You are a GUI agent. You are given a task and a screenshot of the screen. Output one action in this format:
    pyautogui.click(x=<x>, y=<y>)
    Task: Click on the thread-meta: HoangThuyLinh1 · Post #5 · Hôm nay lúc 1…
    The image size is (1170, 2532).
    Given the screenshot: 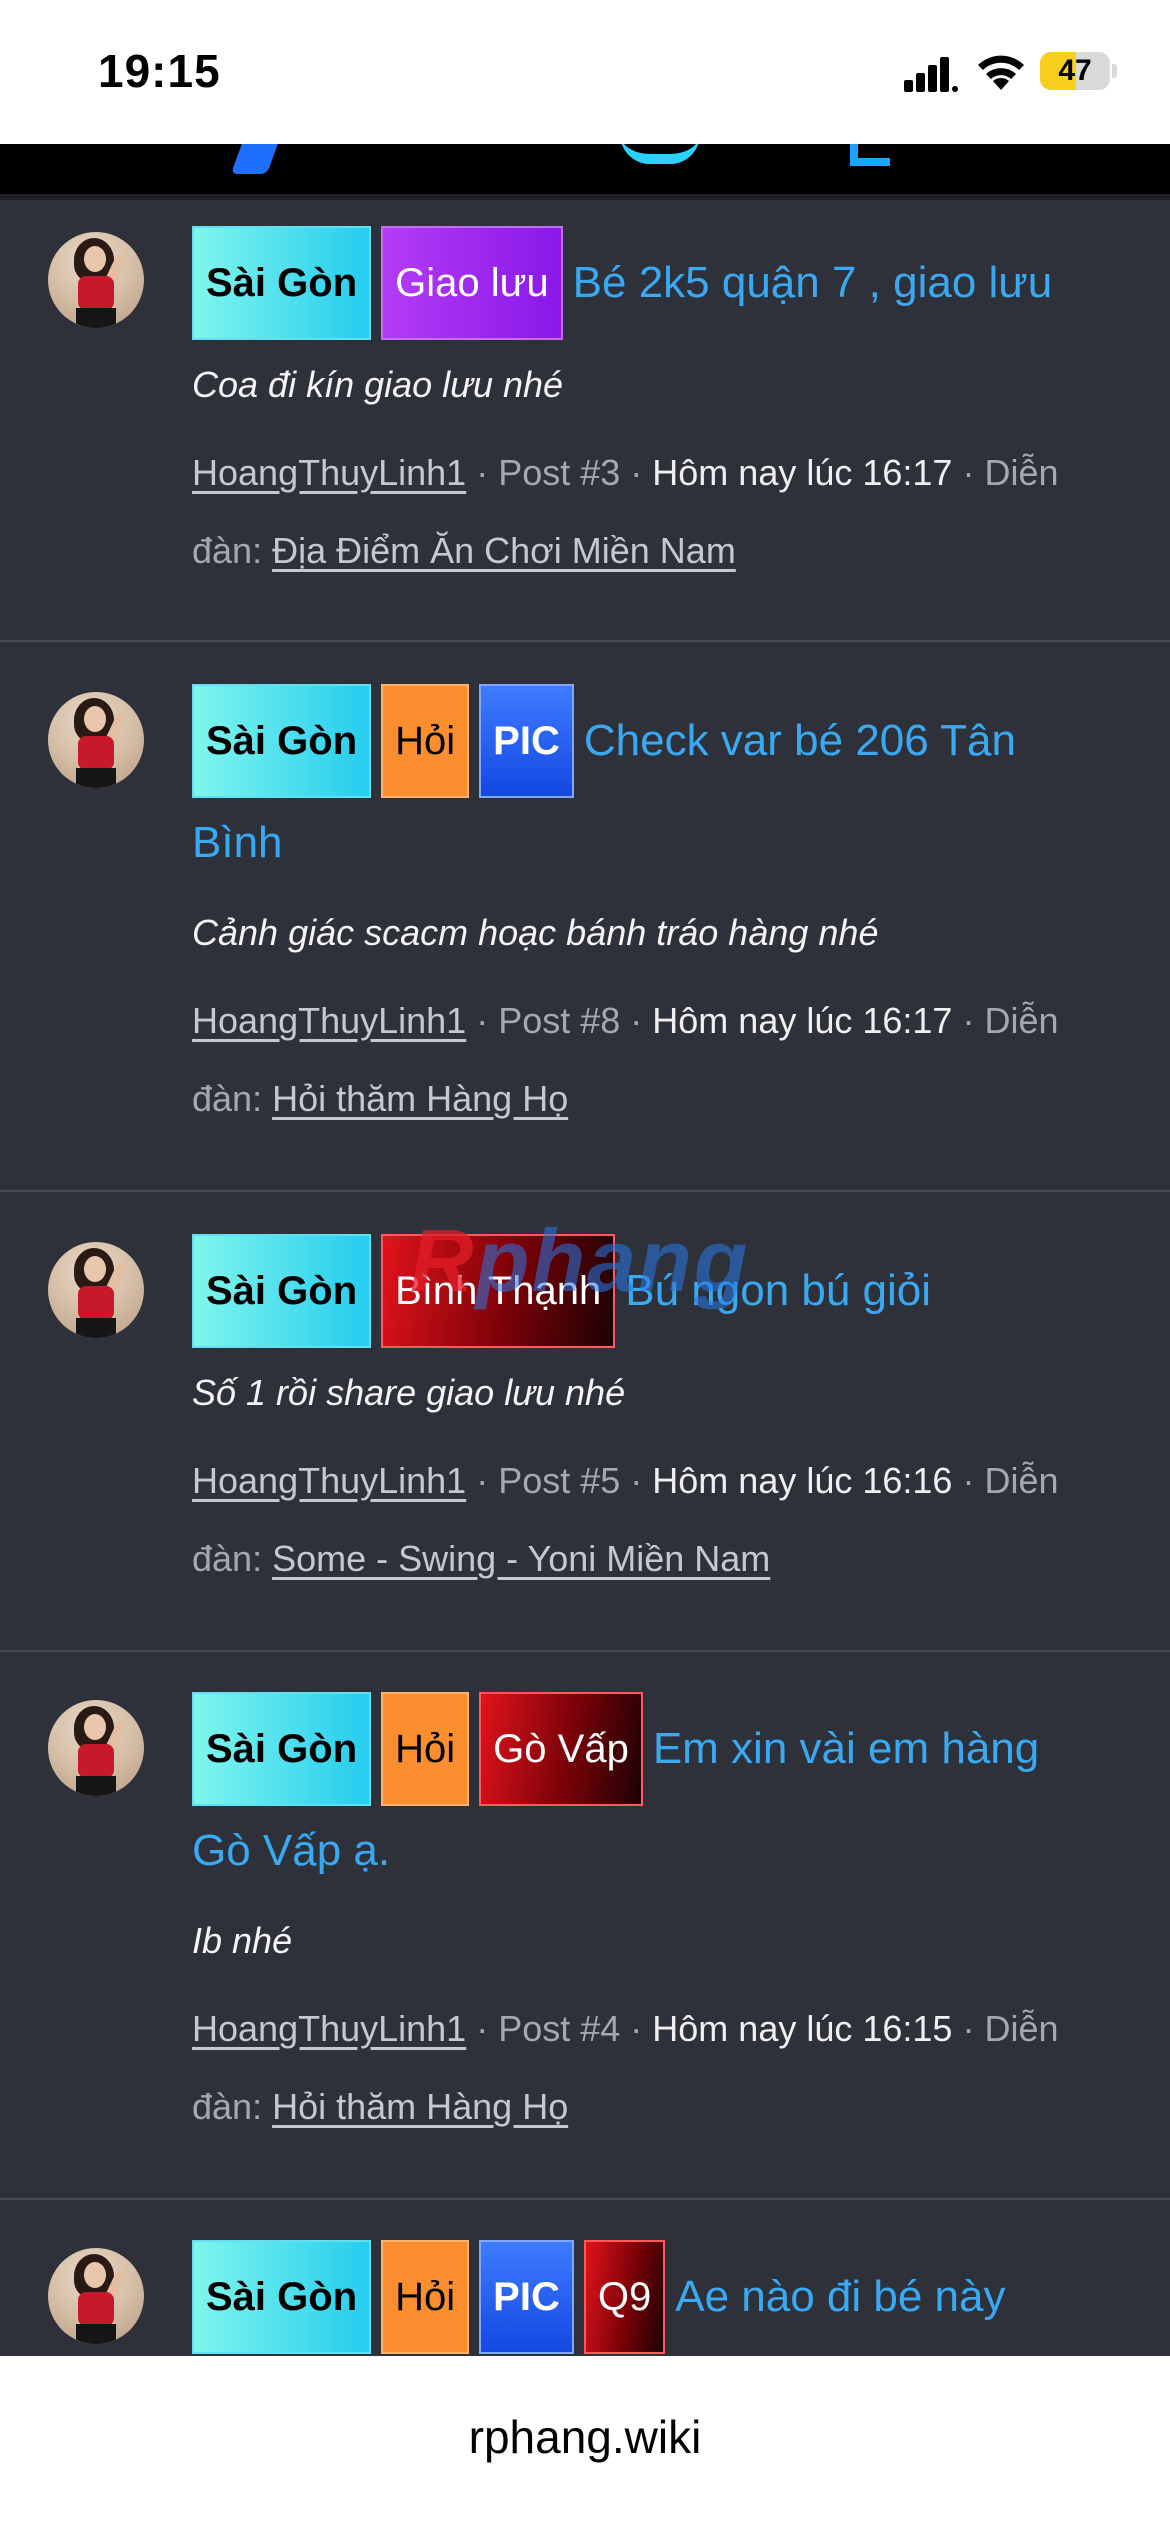 What is the action you would take?
    pyautogui.click(x=625, y=1481)
    